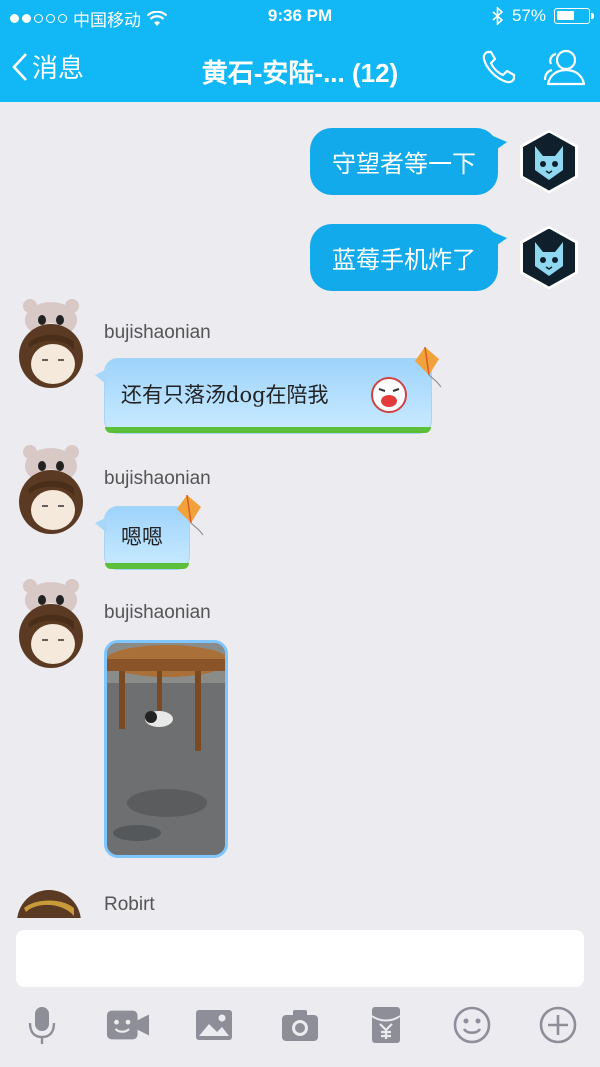  What do you see at coordinates (528, 15) in the screenshot?
I see `battery-percent: 57%` at bounding box center [528, 15].